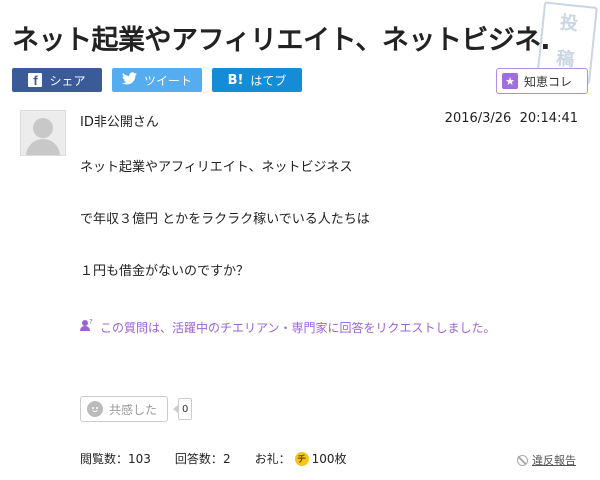 This screenshot has height=480, width=600. Describe the element at coordinates (104, 459) in the screenshot. I see `view-count-label: 閲覧数：` at that location.